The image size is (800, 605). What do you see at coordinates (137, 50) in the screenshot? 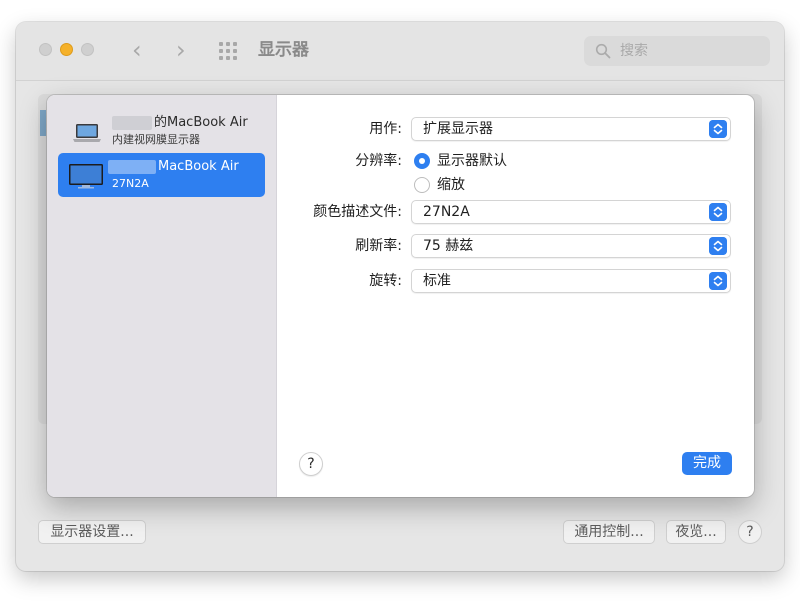
I see `back-chevron-icon: ‹` at bounding box center [137, 50].